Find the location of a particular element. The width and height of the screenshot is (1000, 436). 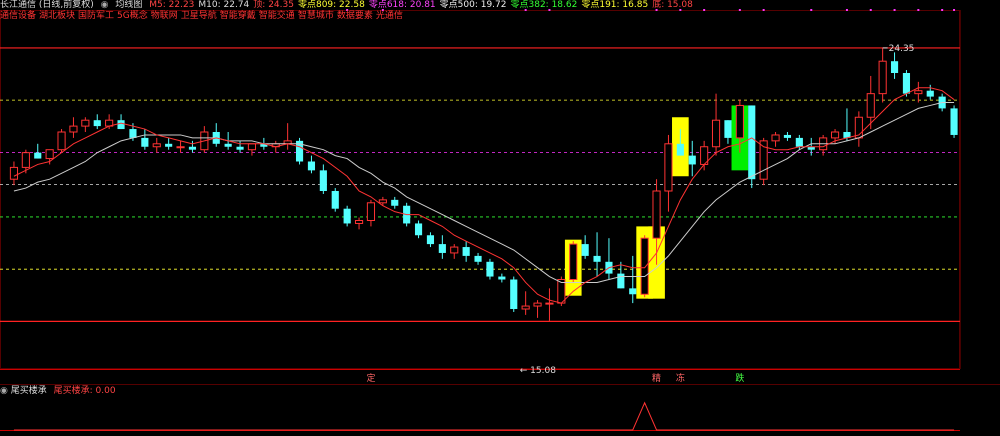

ma-legend-item: 零点191: 16.85 is located at coordinates (615, 5).